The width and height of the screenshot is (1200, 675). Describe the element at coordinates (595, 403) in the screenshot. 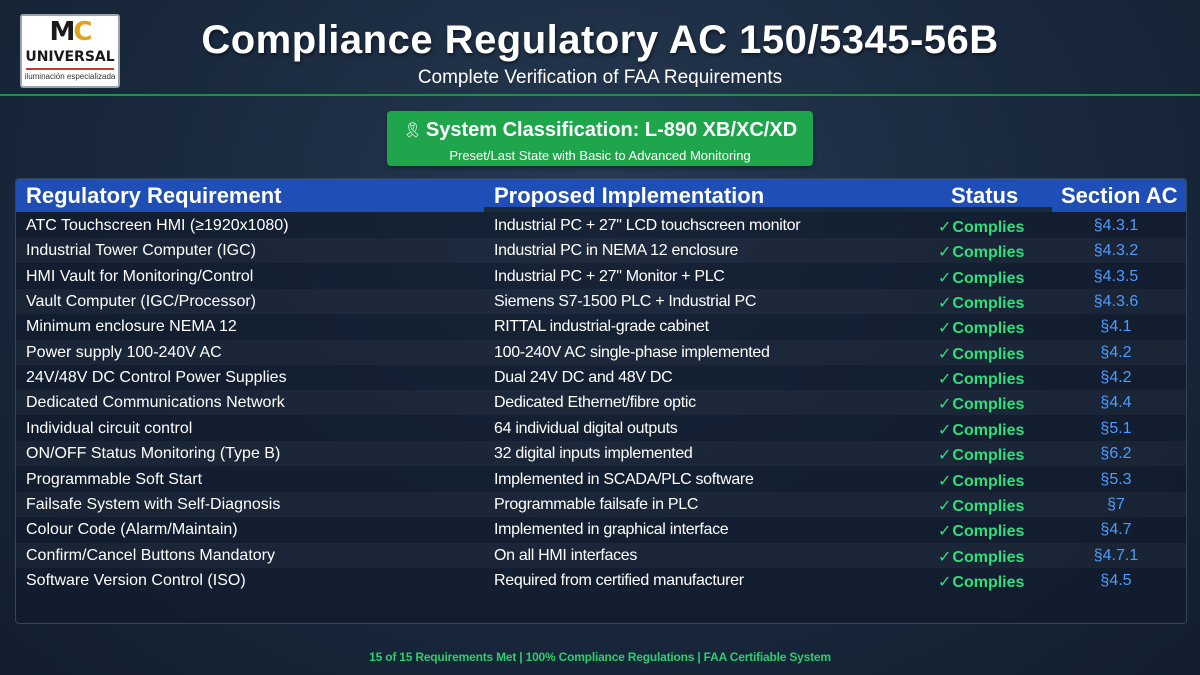

I see `implementation-cell: Dedicated Ethernet/fibre optic` at that location.